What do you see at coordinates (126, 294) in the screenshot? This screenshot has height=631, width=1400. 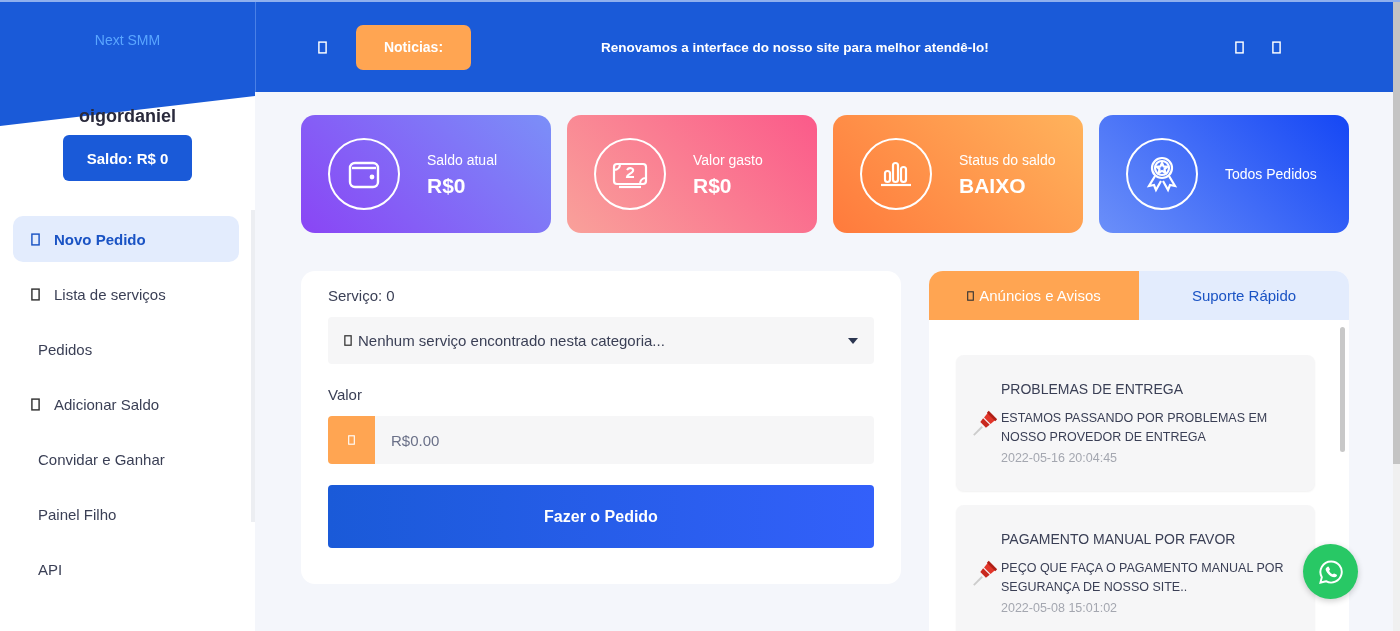 I see `sidebar-item: Lista de serviços` at bounding box center [126, 294].